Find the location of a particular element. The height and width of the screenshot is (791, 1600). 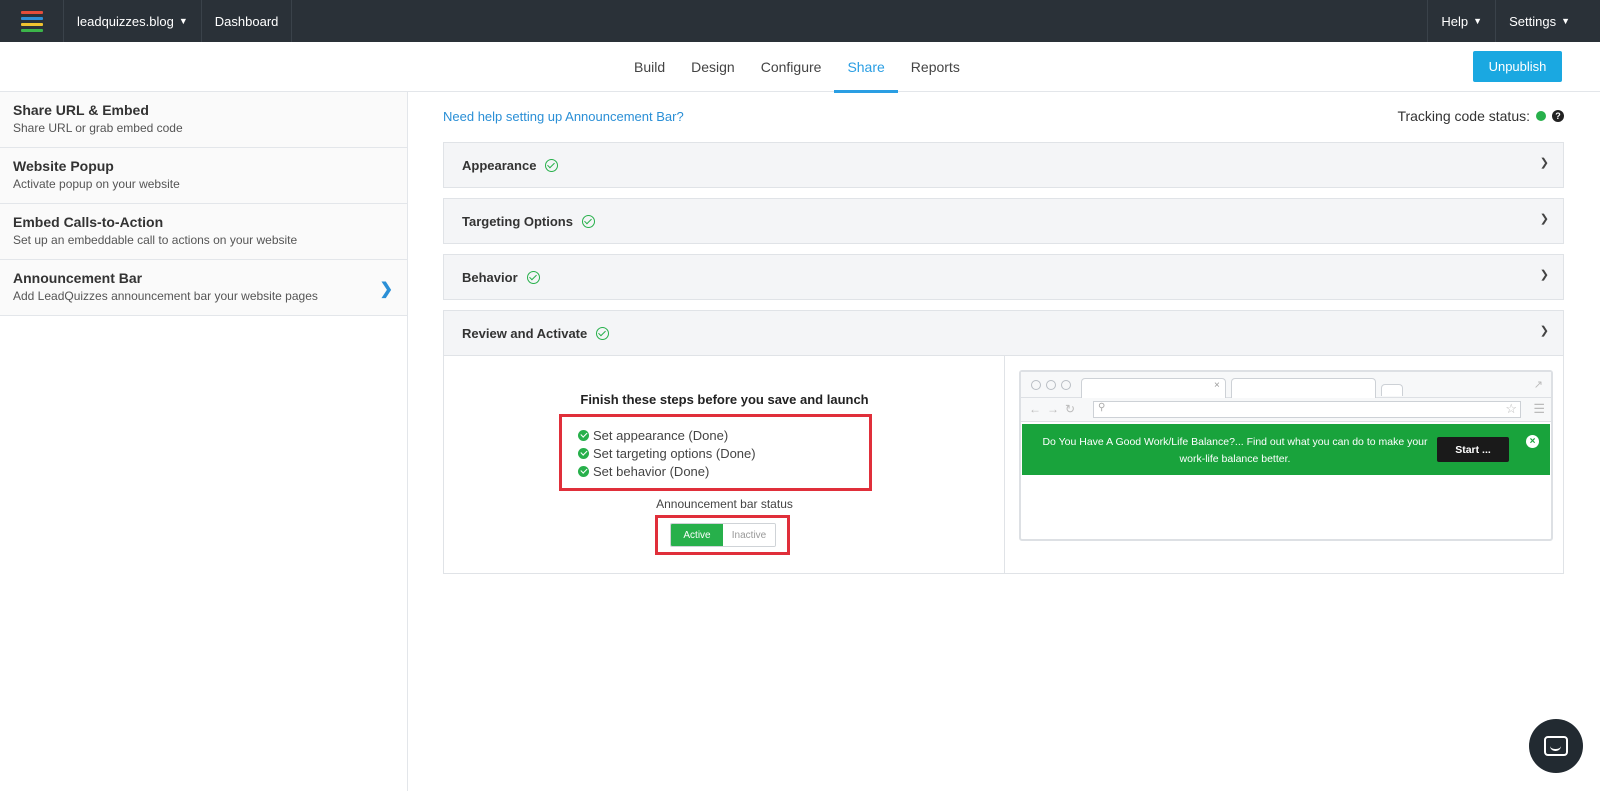

help-dropdown: Help ▼ is located at coordinates (1461, 21).